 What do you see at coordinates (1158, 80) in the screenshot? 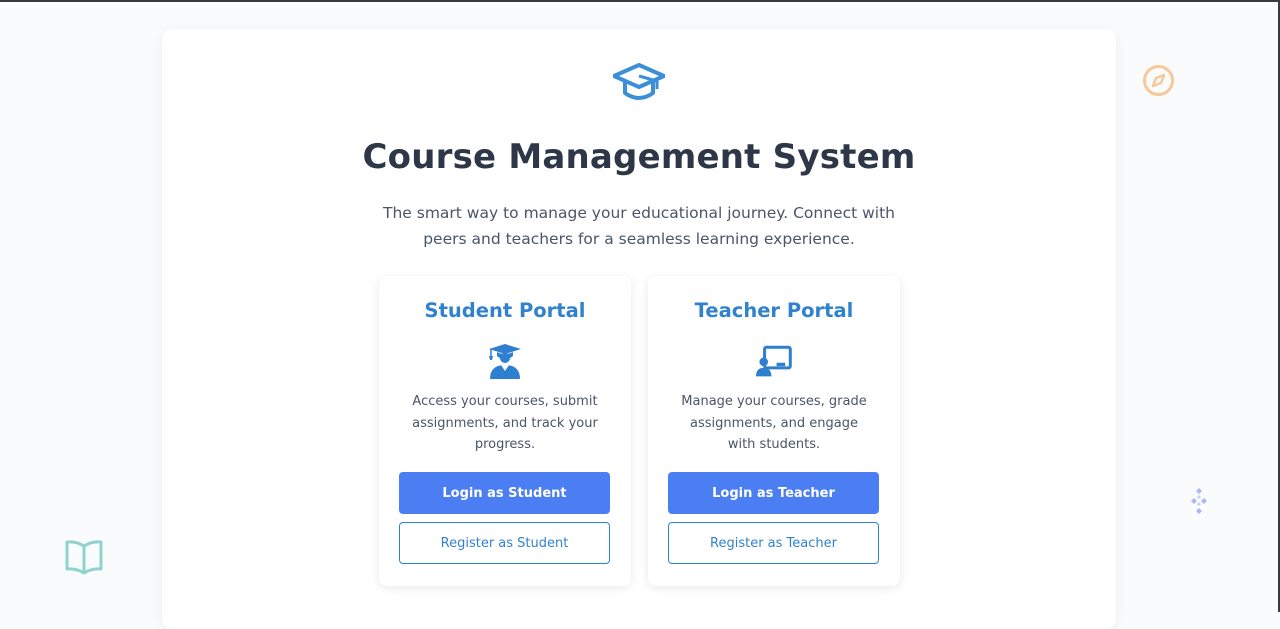
I see `compass-icon` at bounding box center [1158, 80].